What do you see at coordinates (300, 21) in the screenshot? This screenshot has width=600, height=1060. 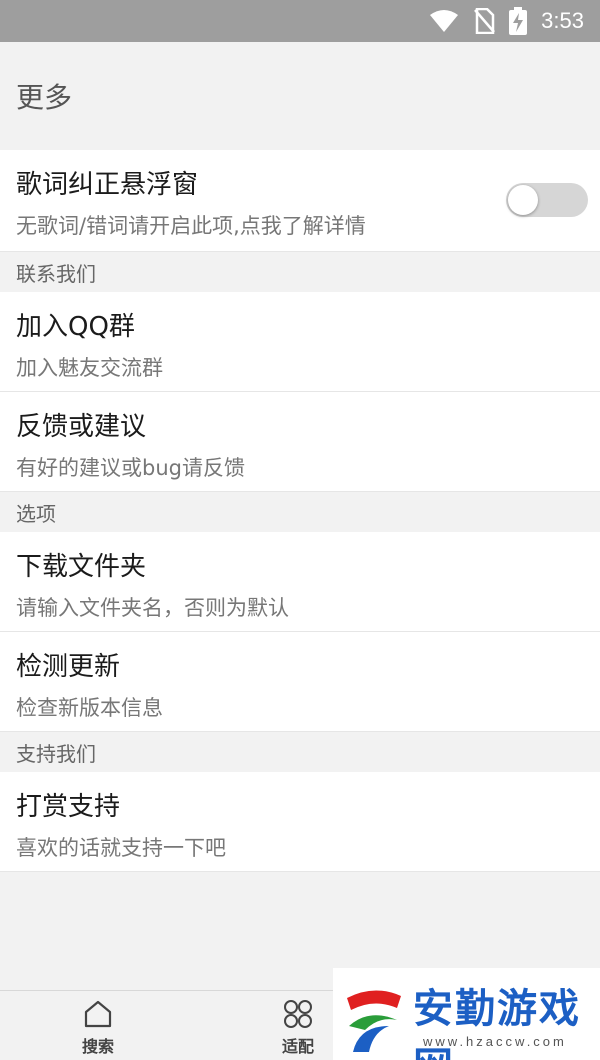 I see `status-bar: 3:53` at bounding box center [300, 21].